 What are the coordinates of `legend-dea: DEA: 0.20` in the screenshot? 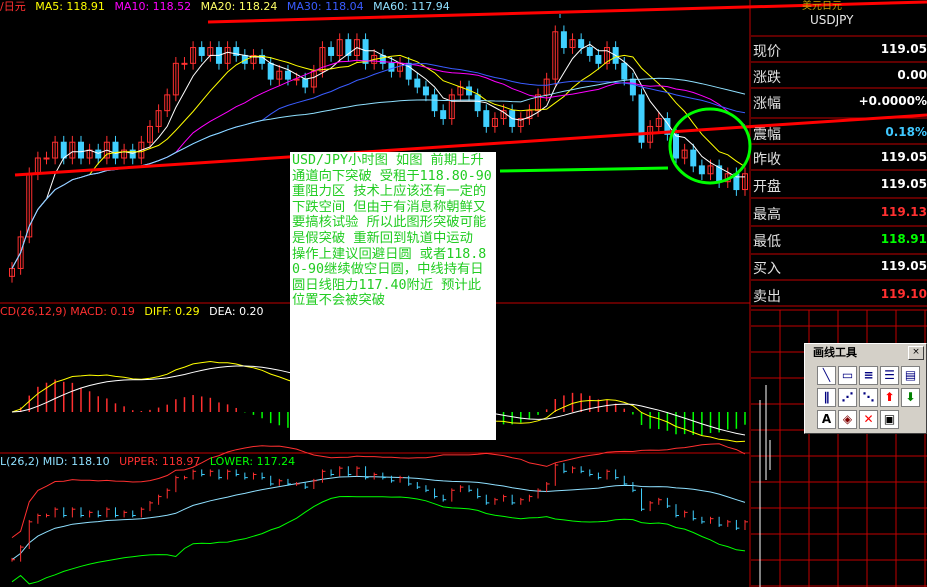 It's located at (236, 311).